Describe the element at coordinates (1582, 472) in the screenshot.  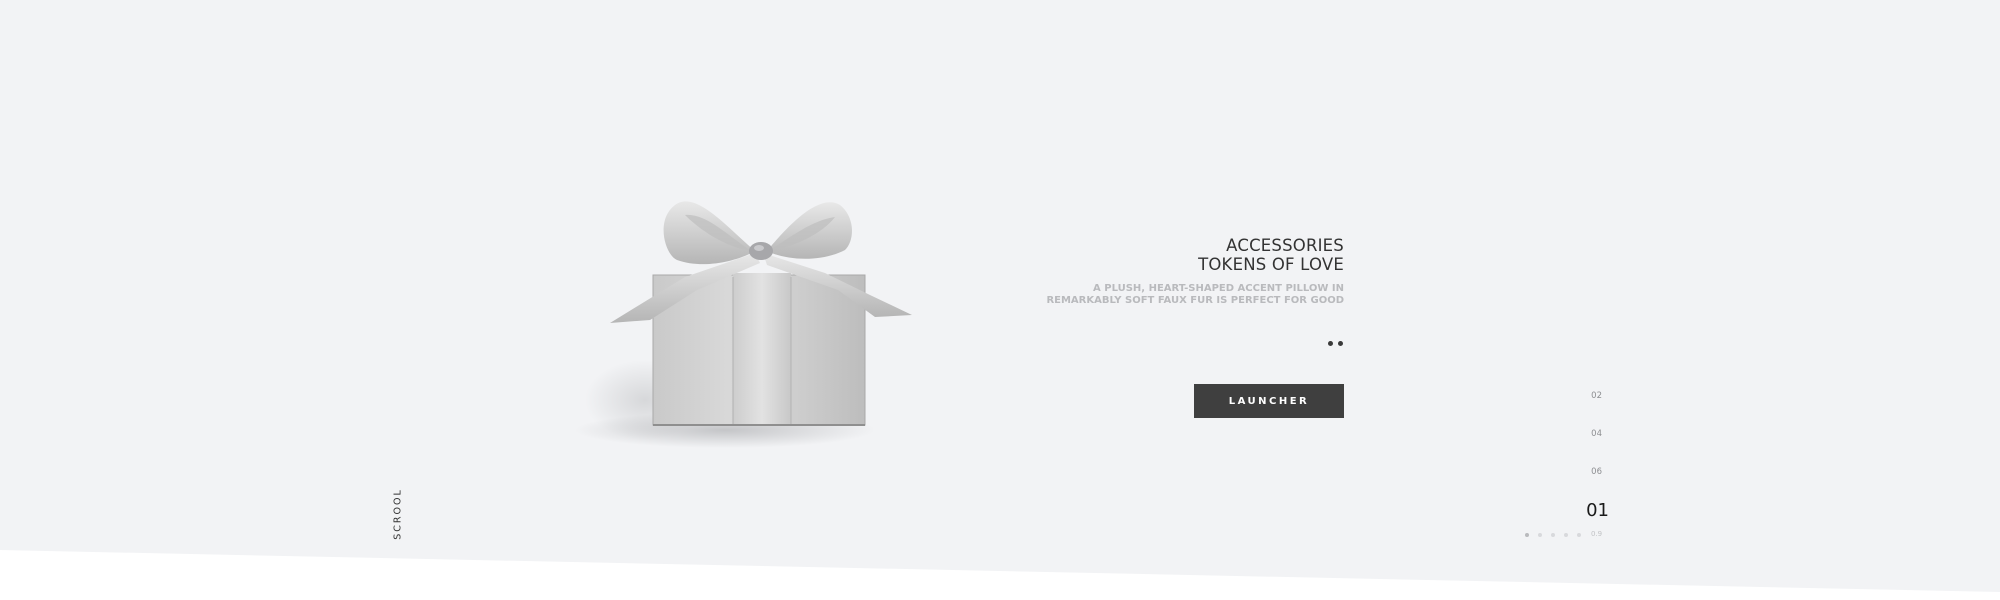
I see `slide-number-06: 06` at that location.